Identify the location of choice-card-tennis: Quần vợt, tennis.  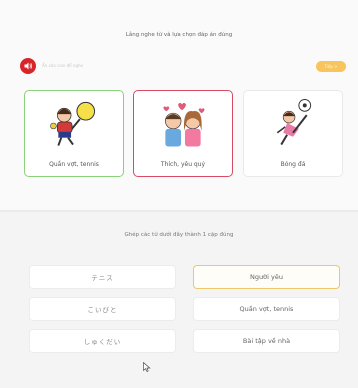
(74, 133).